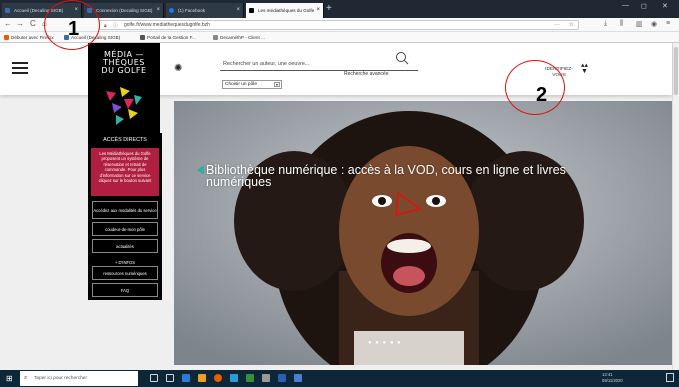 Image resolution: width=679 pixels, height=387 pixels. Describe the element at coordinates (644, 6) in the screenshot. I see `maximize-button: ◻` at that location.